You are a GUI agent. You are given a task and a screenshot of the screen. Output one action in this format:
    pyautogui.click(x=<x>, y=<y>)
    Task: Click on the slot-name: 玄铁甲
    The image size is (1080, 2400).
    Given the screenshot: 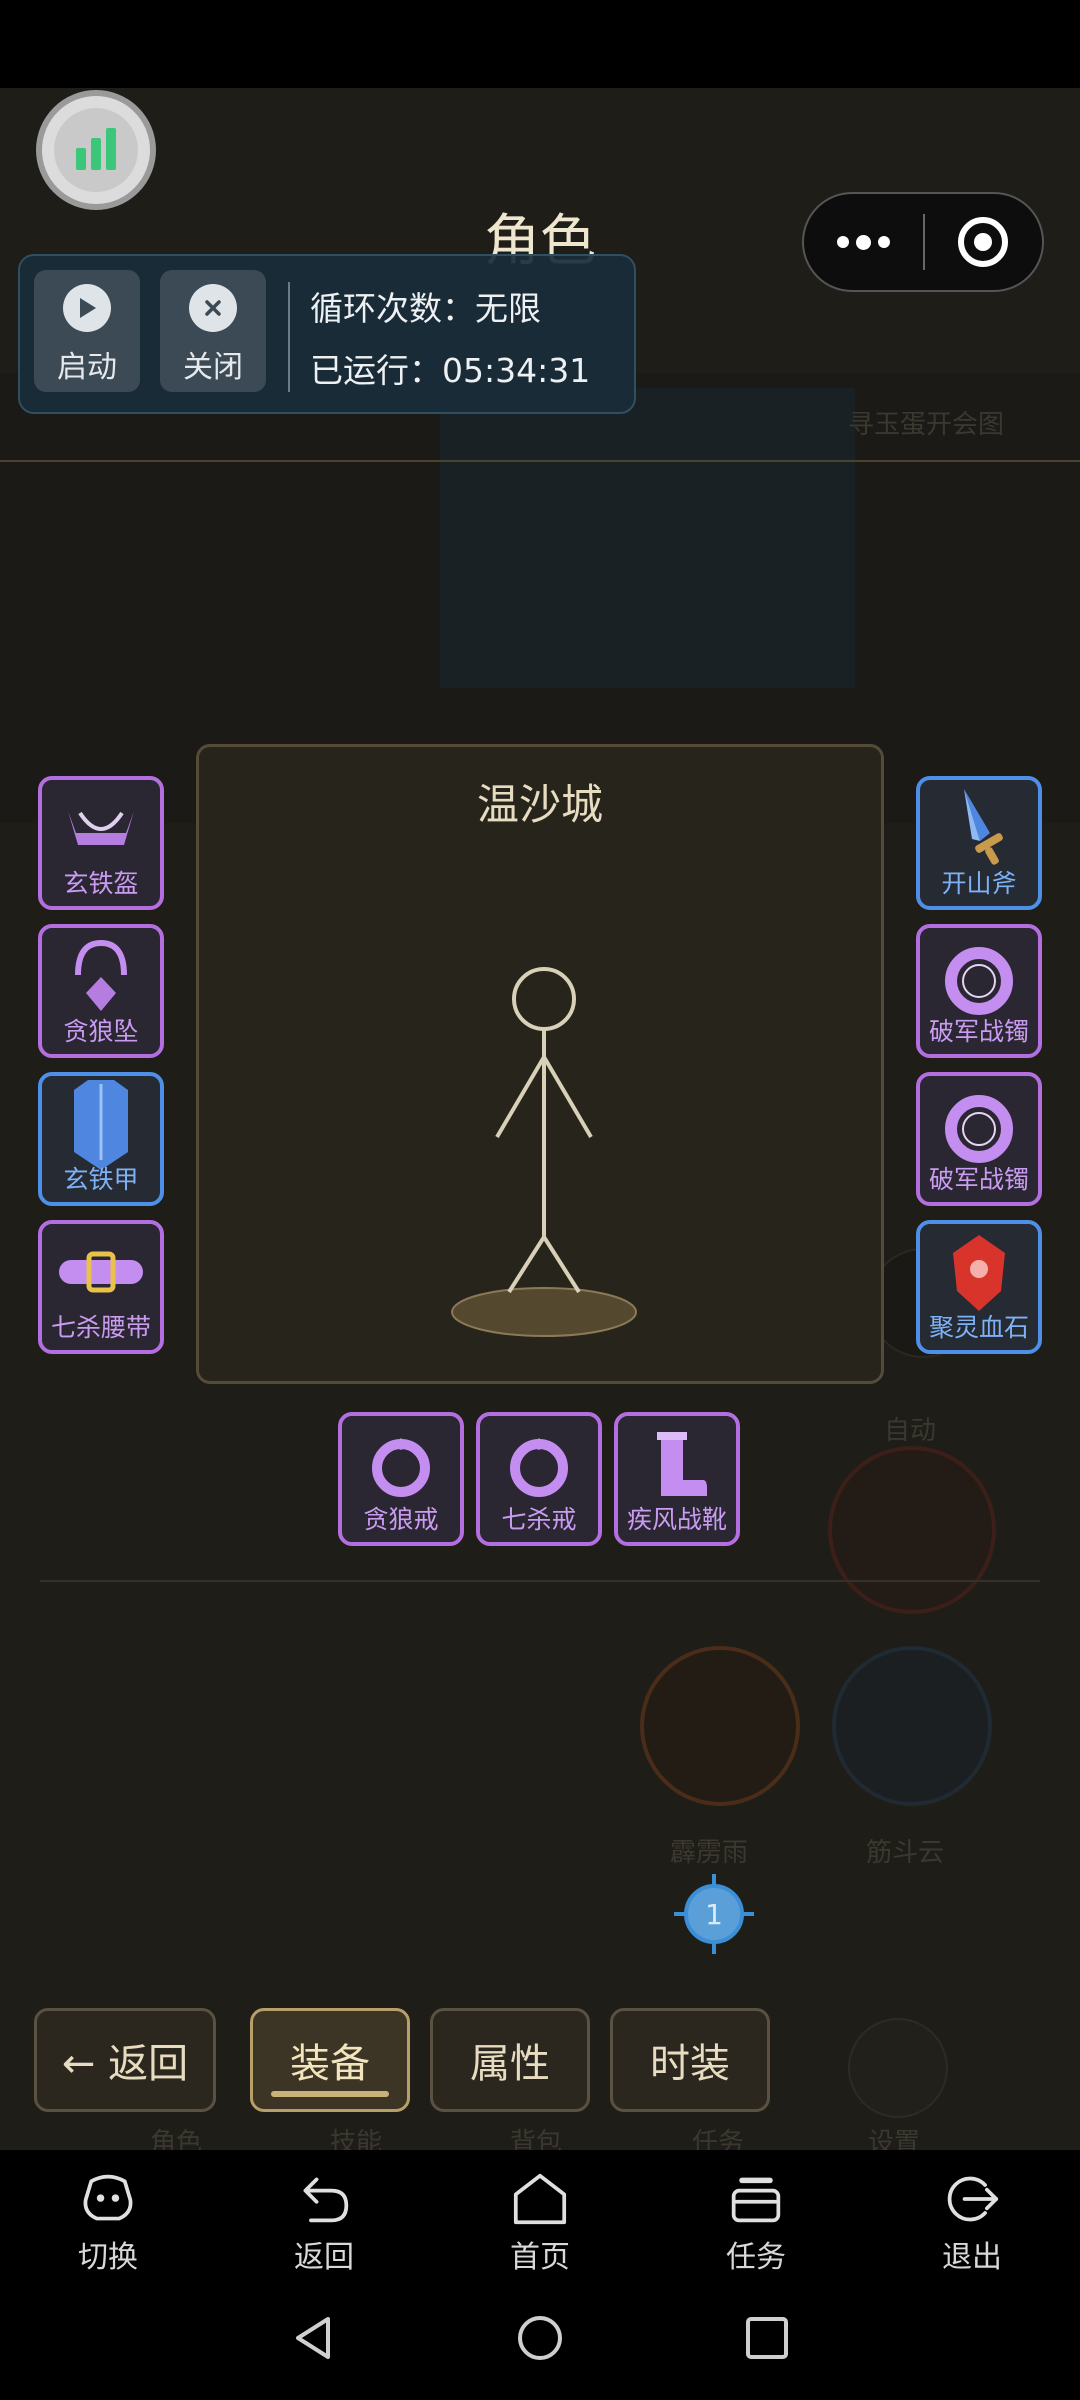 What is the action you would take?
    pyautogui.click(x=101, y=1179)
    